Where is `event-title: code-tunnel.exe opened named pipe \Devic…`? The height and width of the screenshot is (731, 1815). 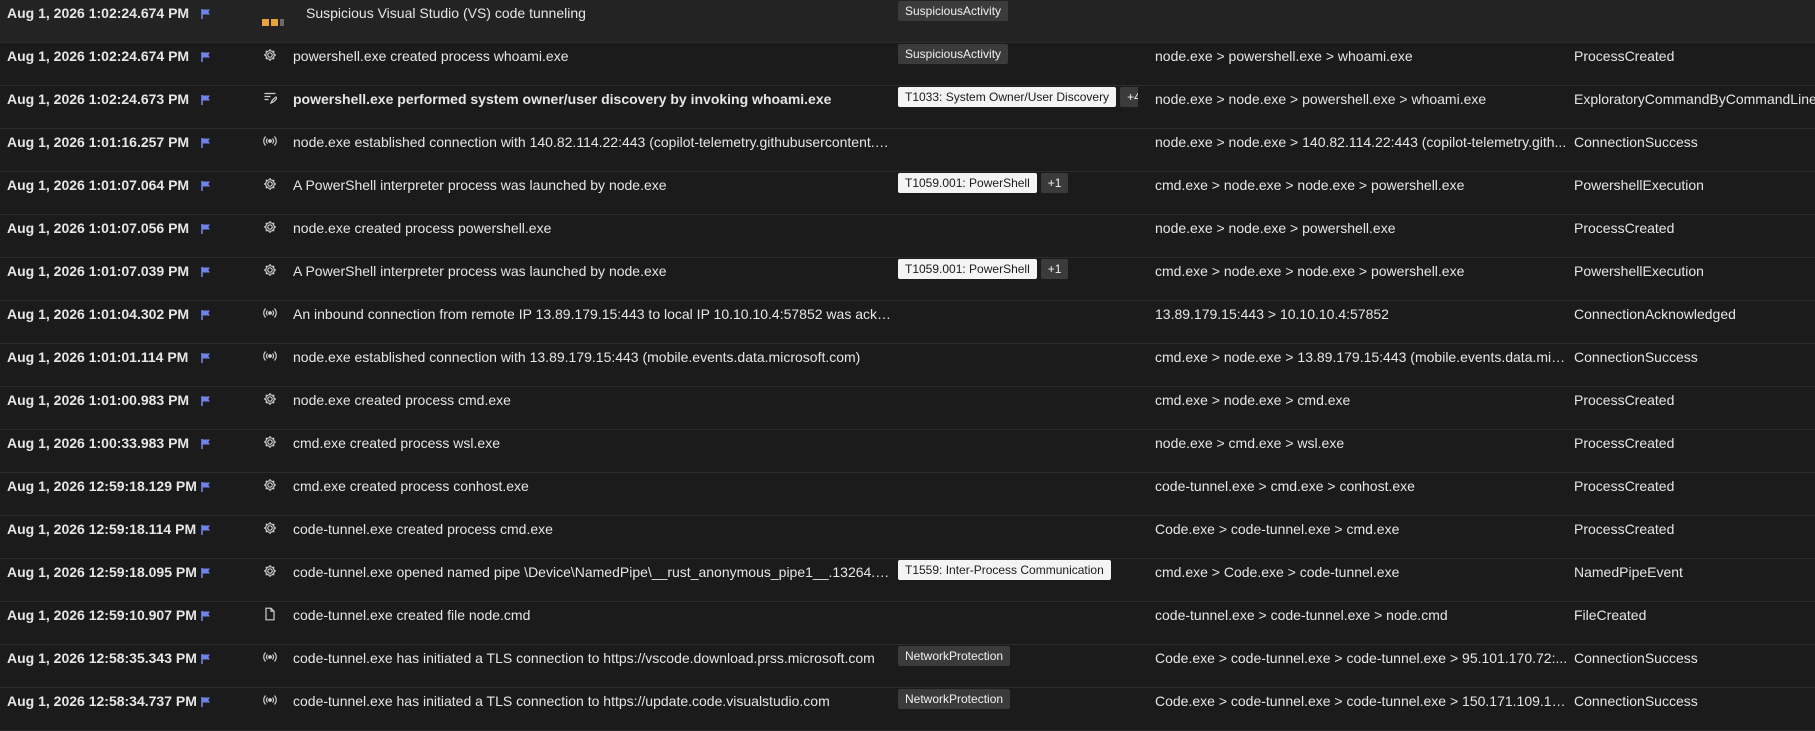
event-title: code-tunnel.exe opened named pipe \Devic… is located at coordinates (593, 580).